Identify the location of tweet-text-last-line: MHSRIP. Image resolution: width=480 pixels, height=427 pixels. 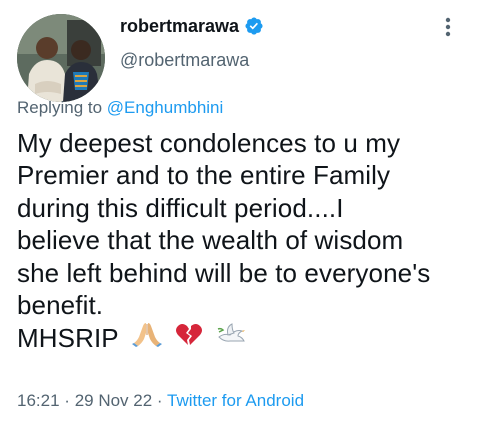
(247, 337).